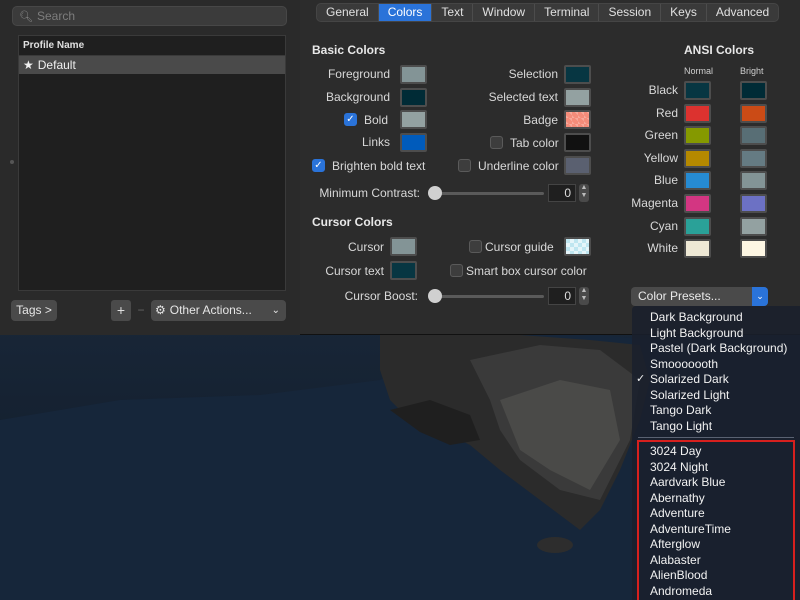  Describe the element at coordinates (55, 16) in the screenshot. I see `search-placeholder: Search` at that location.